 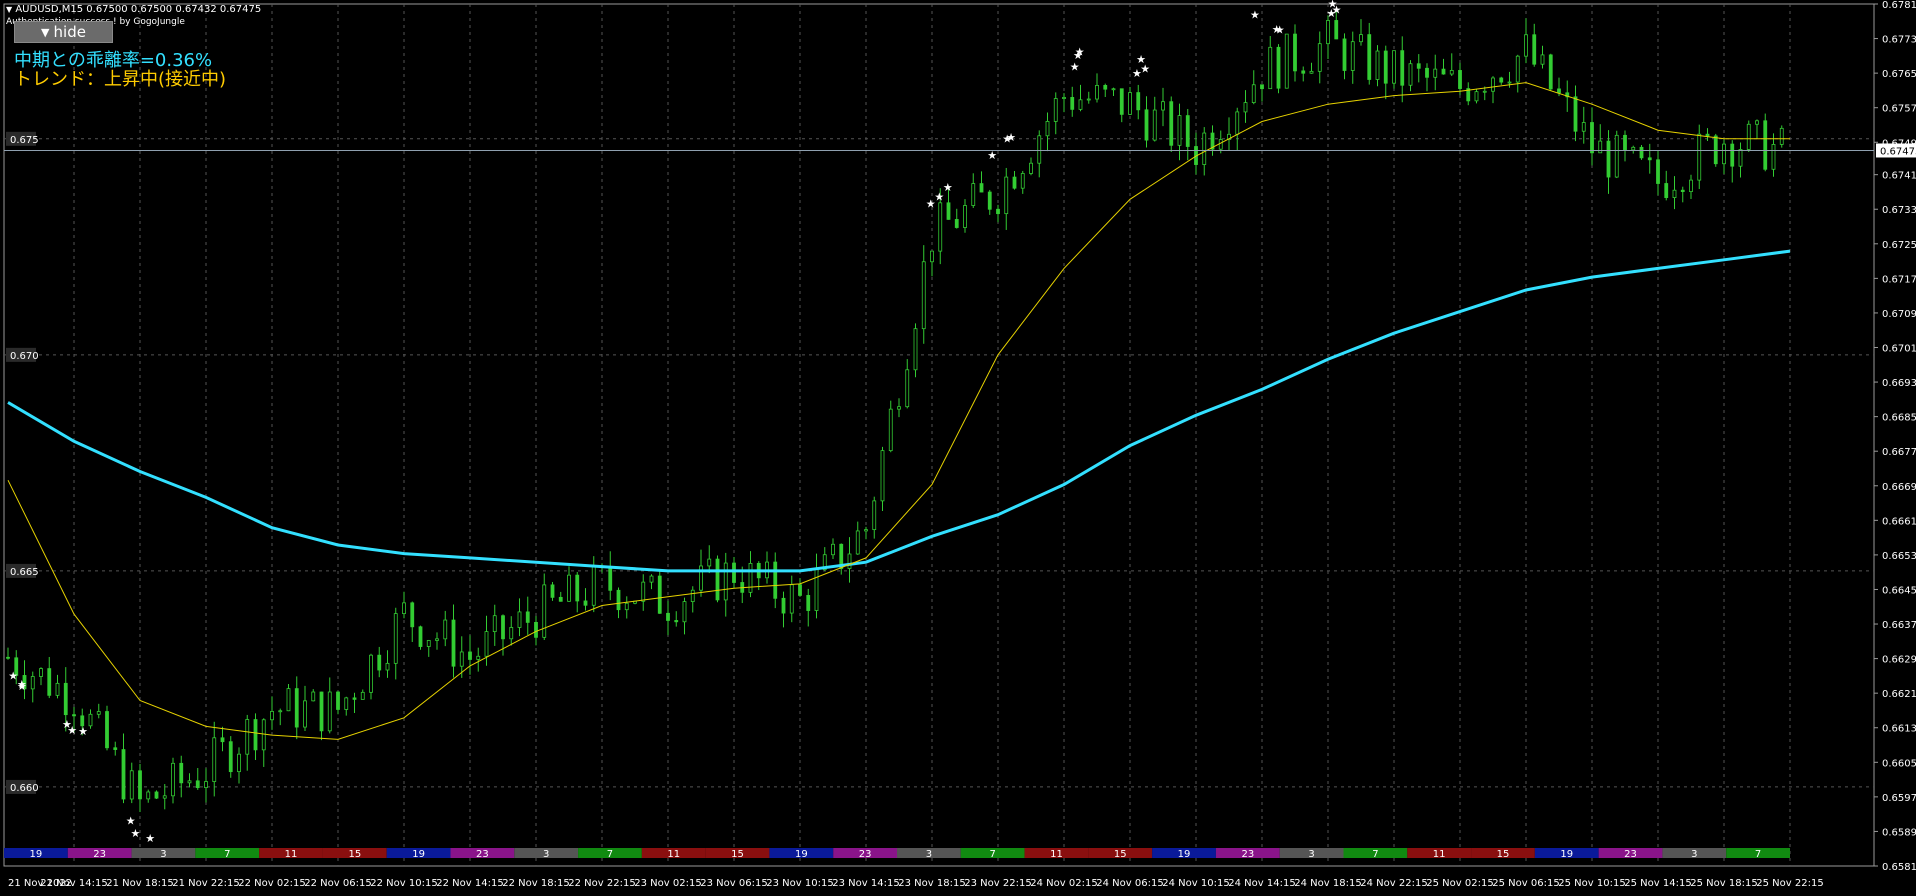 What do you see at coordinates (163, 854) in the screenshot?
I see `session-label: 3` at bounding box center [163, 854].